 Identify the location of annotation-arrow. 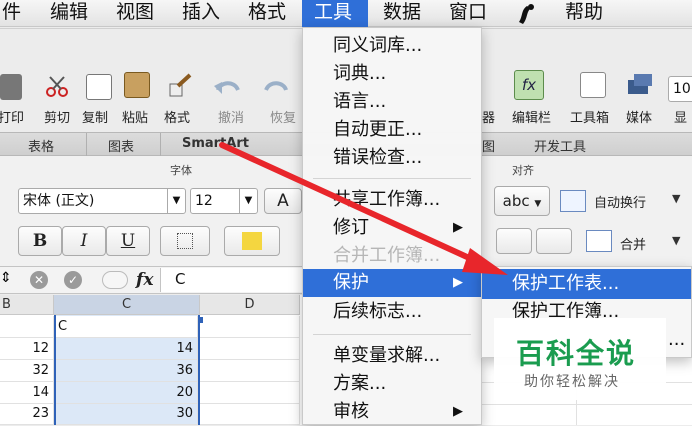
(363, 208).